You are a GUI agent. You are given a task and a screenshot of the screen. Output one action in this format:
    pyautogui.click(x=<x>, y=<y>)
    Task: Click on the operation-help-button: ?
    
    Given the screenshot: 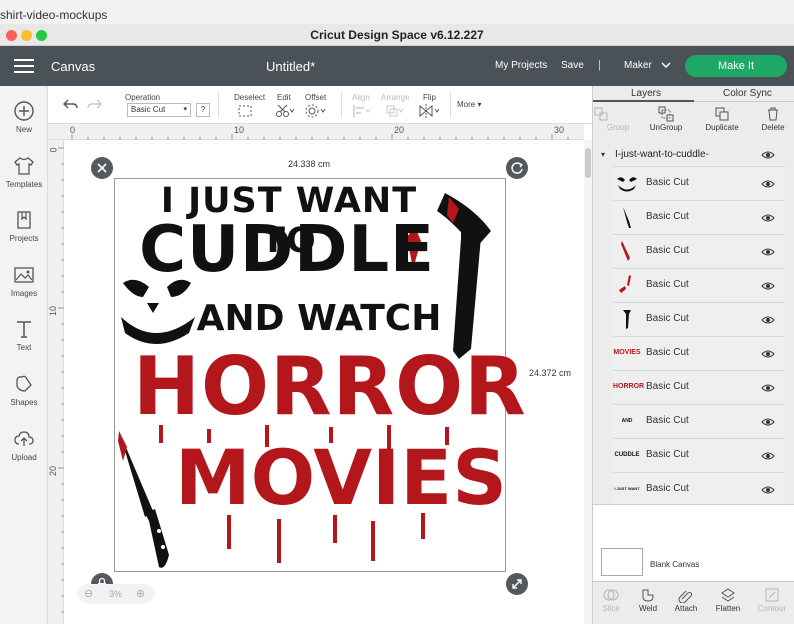 What is the action you would take?
    pyautogui.click(x=203, y=110)
    